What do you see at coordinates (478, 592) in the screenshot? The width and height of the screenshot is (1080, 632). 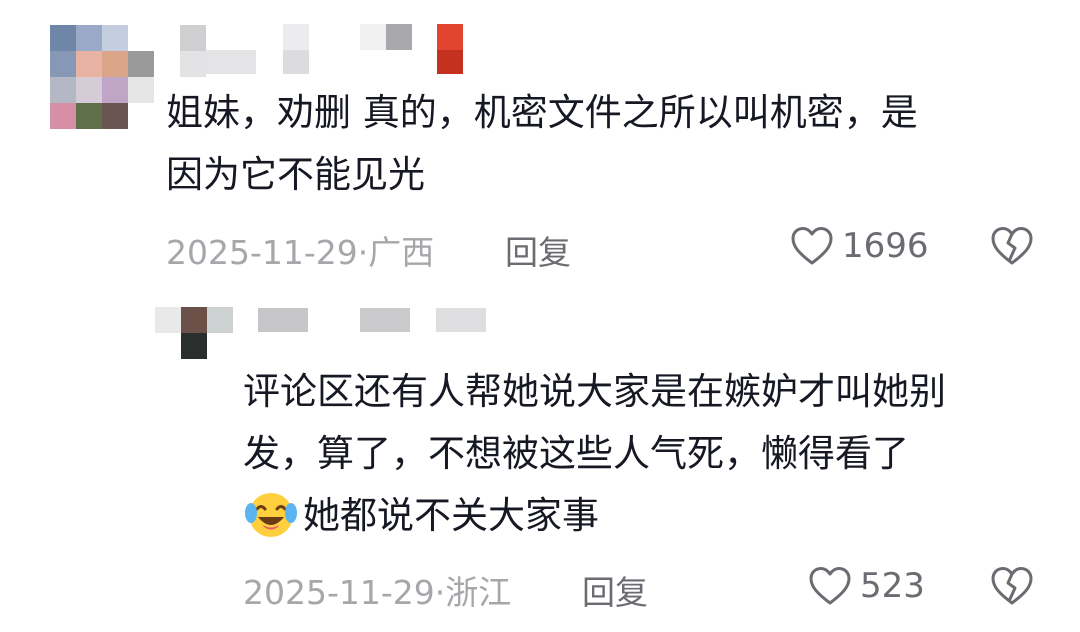 I see `reply-location: 浙江` at bounding box center [478, 592].